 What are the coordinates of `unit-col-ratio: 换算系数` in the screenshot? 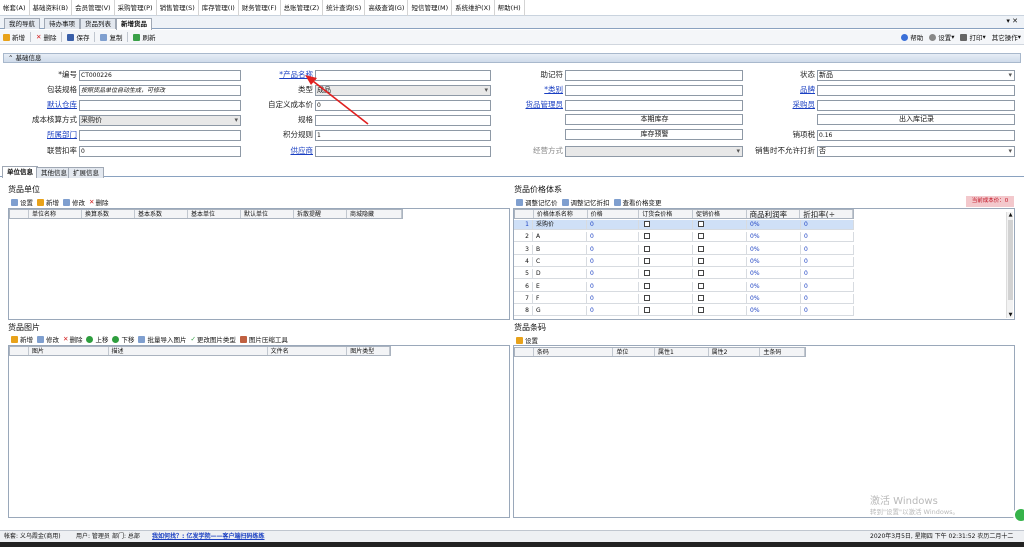 It's located at (108, 214).